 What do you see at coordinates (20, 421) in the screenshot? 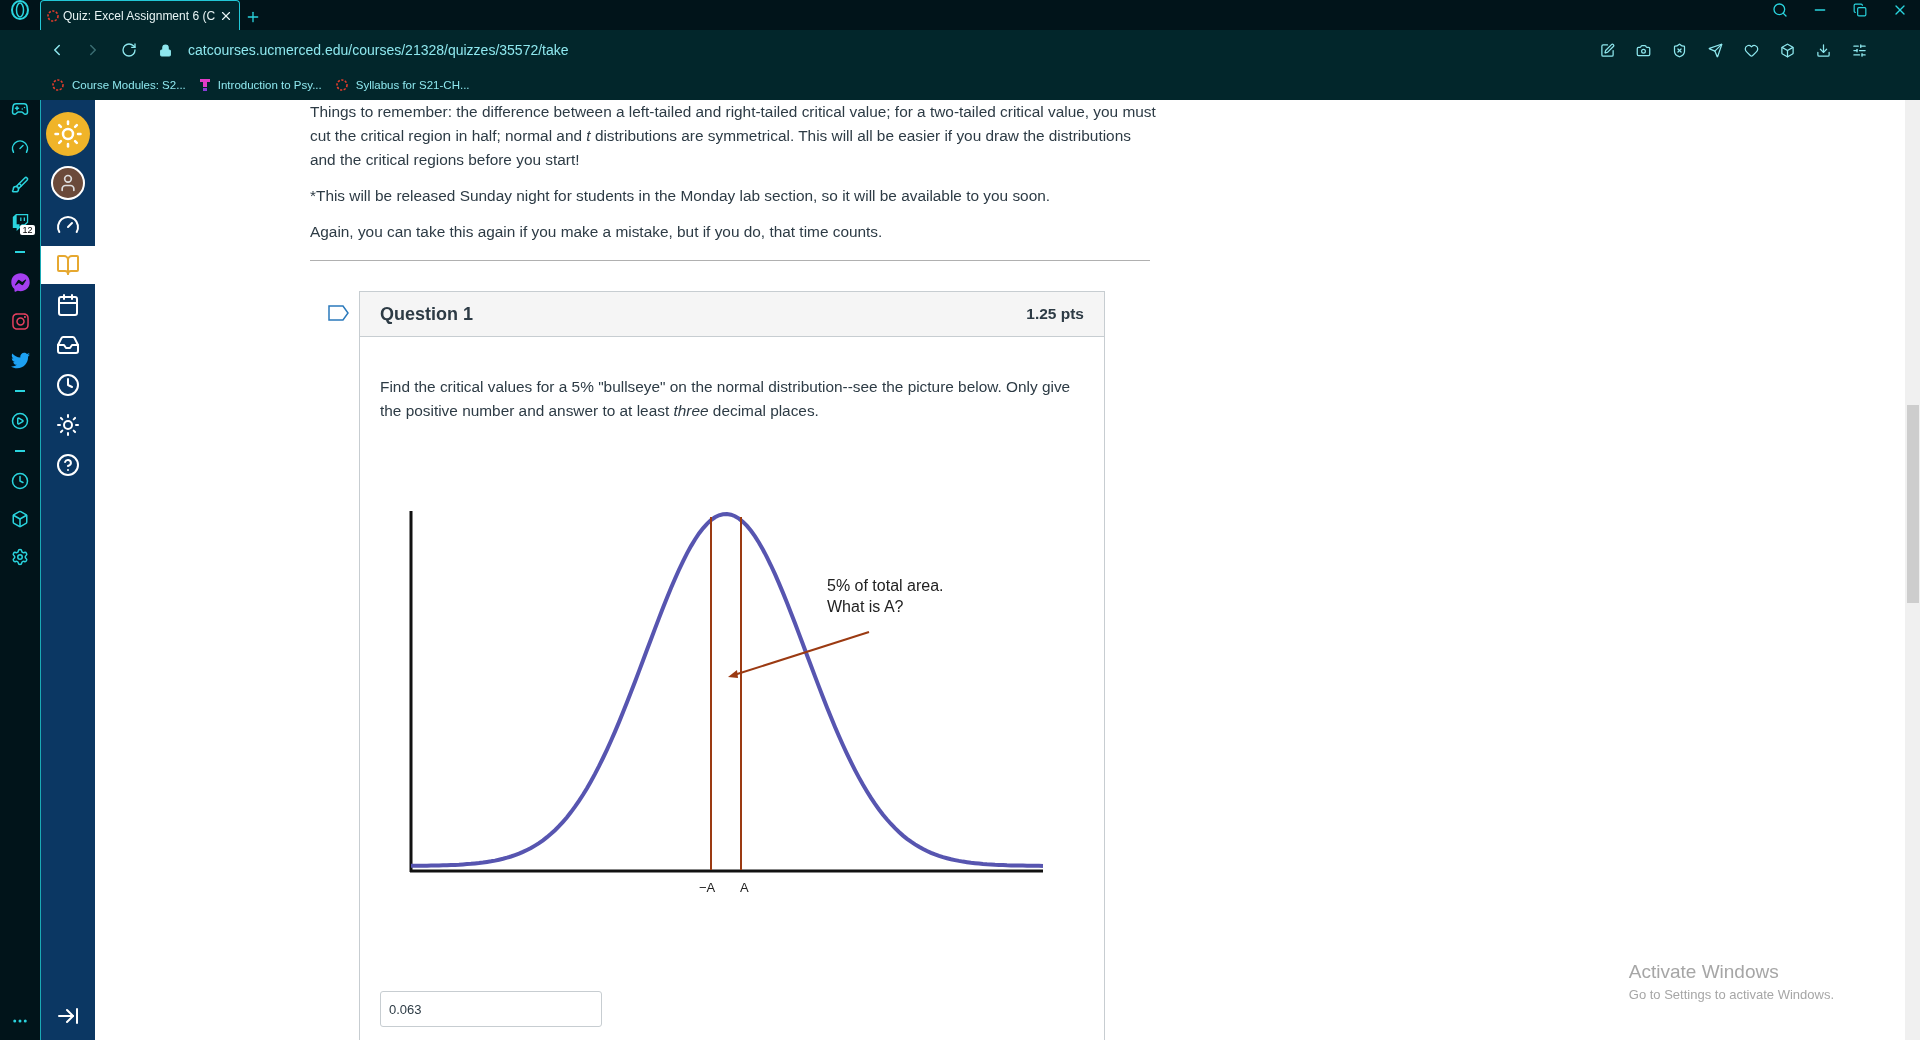
I see `play-icon` at bounding box center [20, 421].